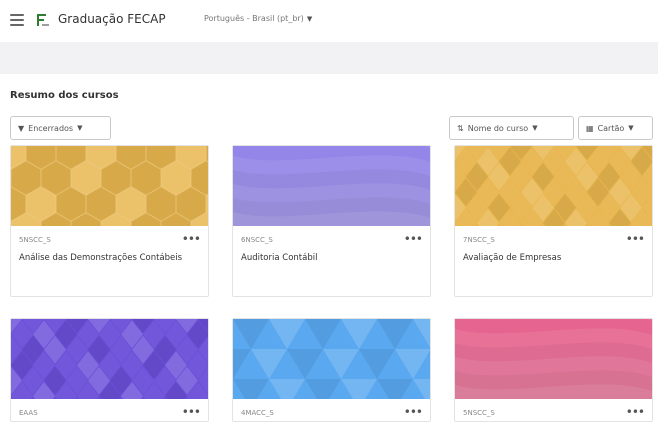 This screenshot has height=423, width=658. What do you see at coordinates (498, 128) in the screenshot?
I see `sort-label: Nome do curso` at bounding box center [498, 128].